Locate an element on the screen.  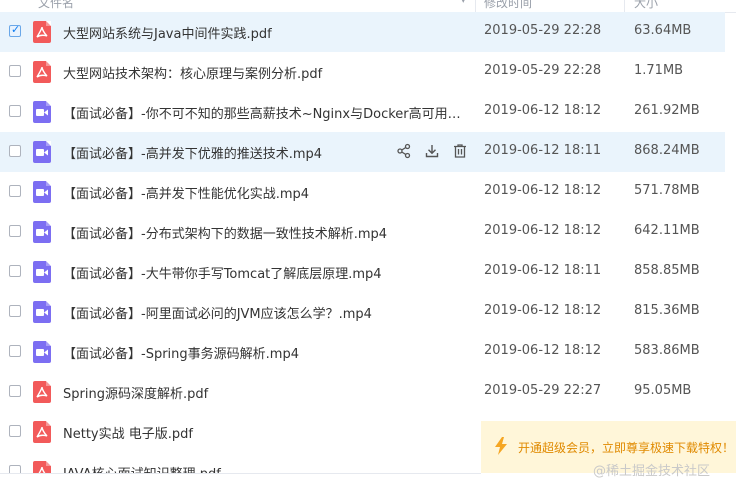
file-name: 【面试必备】-高并发下性能优化实战.mp4 is located at coordinates (186, 192).